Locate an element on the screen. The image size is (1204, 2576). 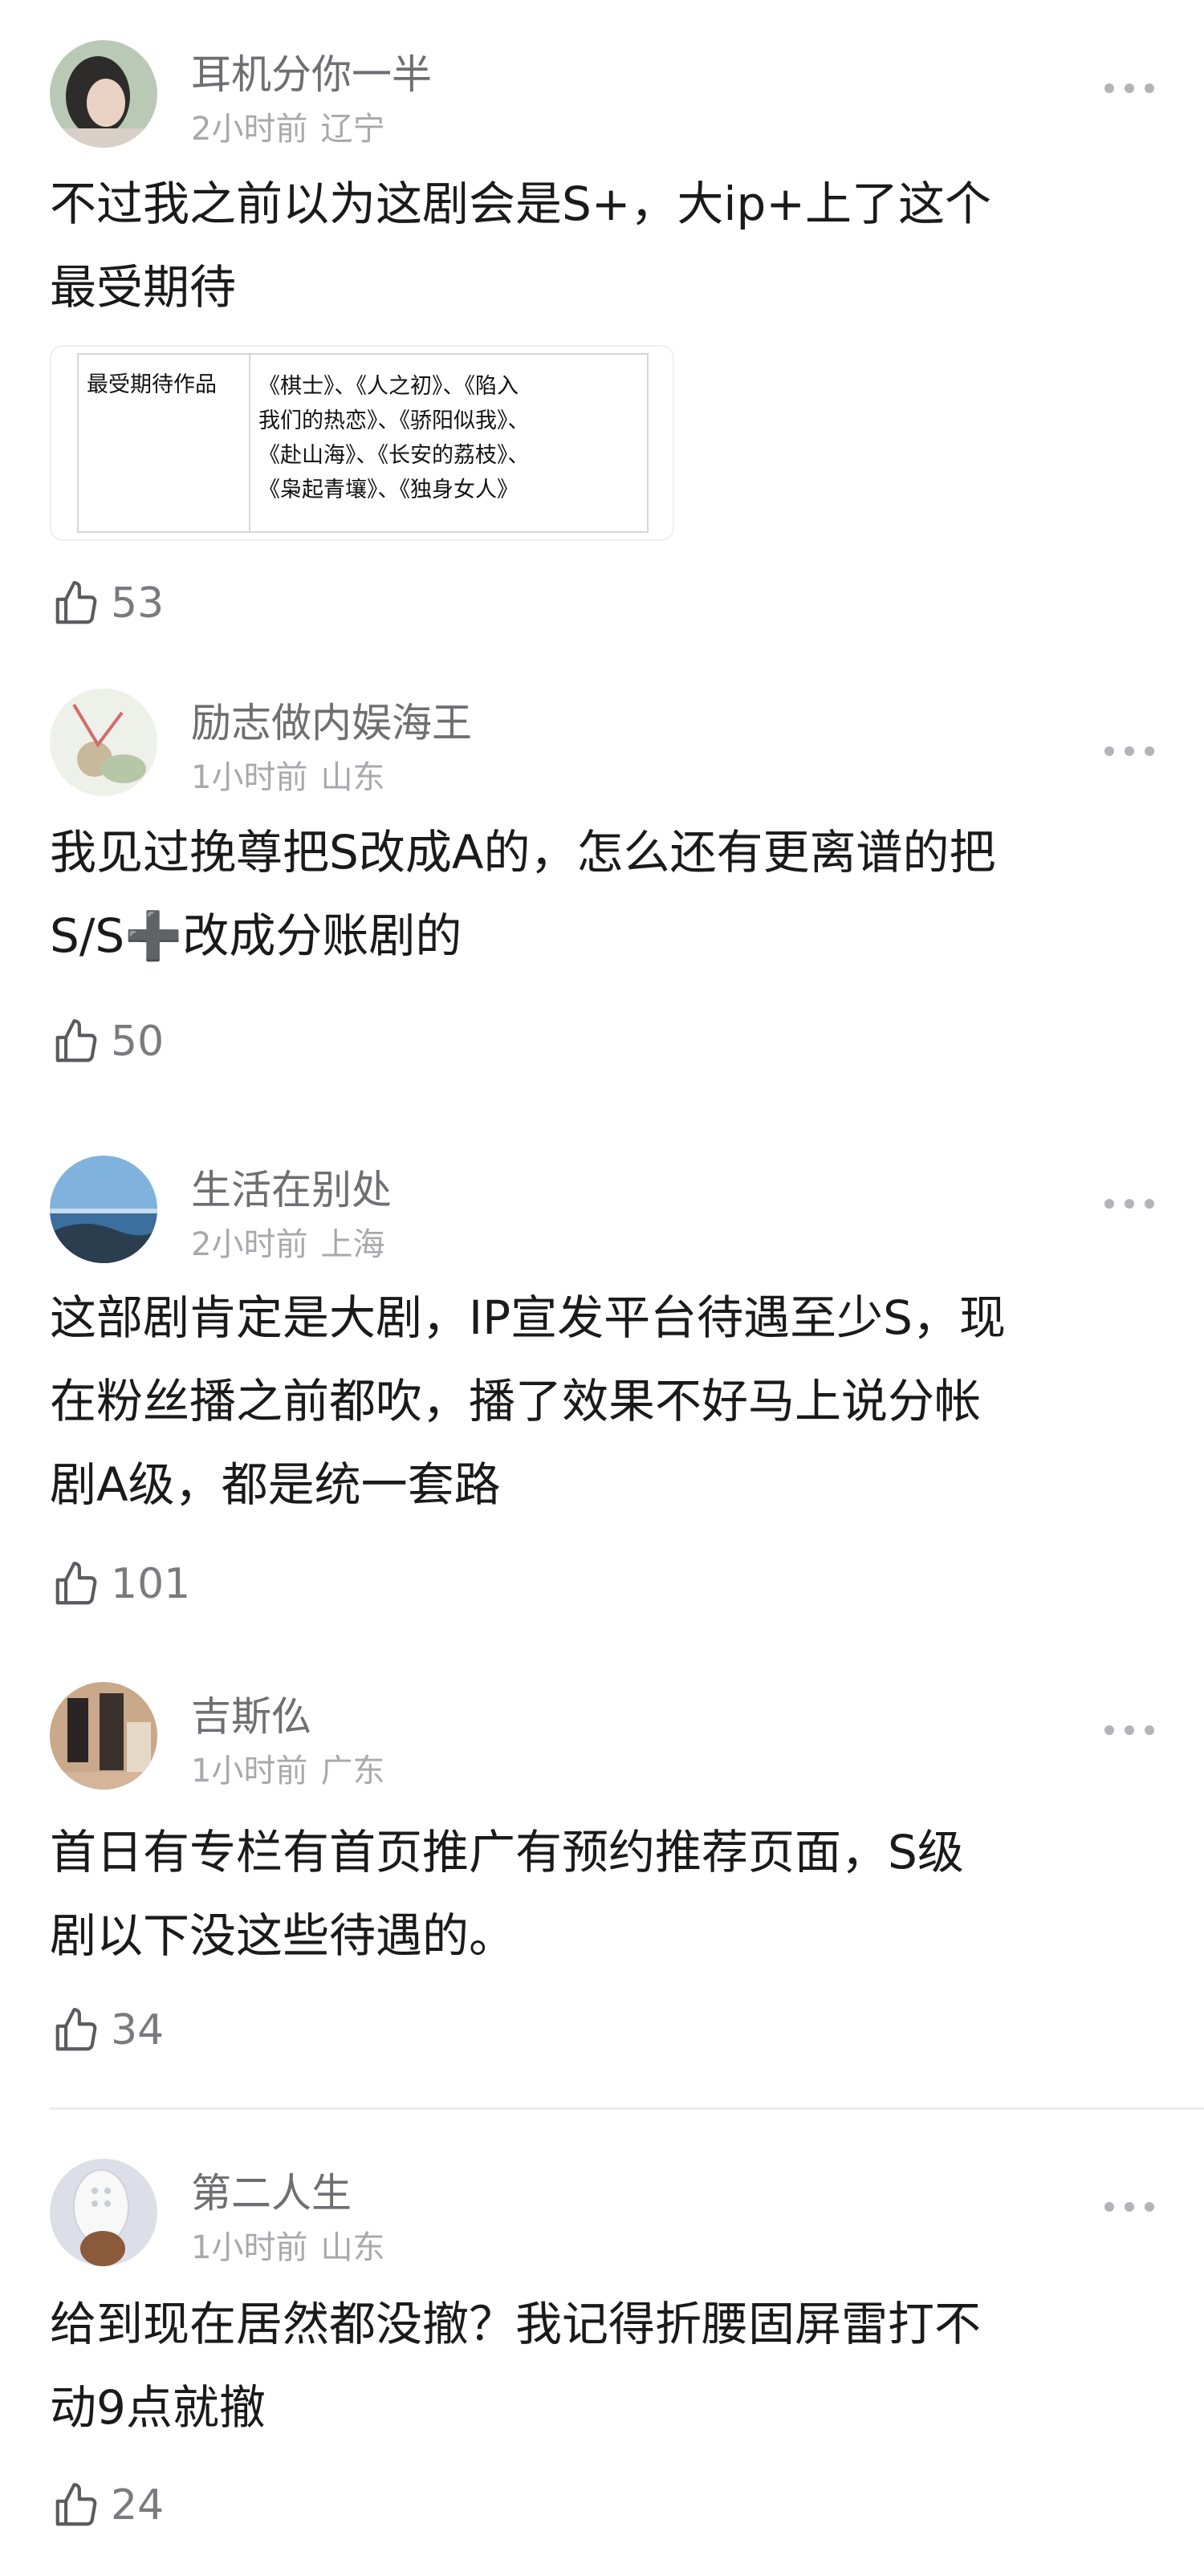
comment-text-line: 最受期待 is located at coordinates (143, 288).